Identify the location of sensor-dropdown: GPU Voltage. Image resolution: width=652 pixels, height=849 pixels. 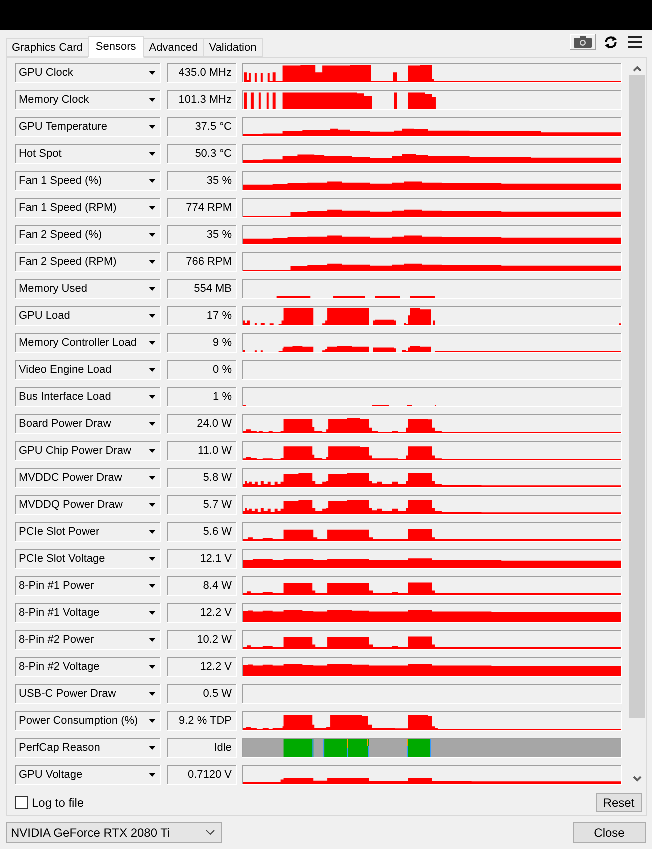
(88, 775).